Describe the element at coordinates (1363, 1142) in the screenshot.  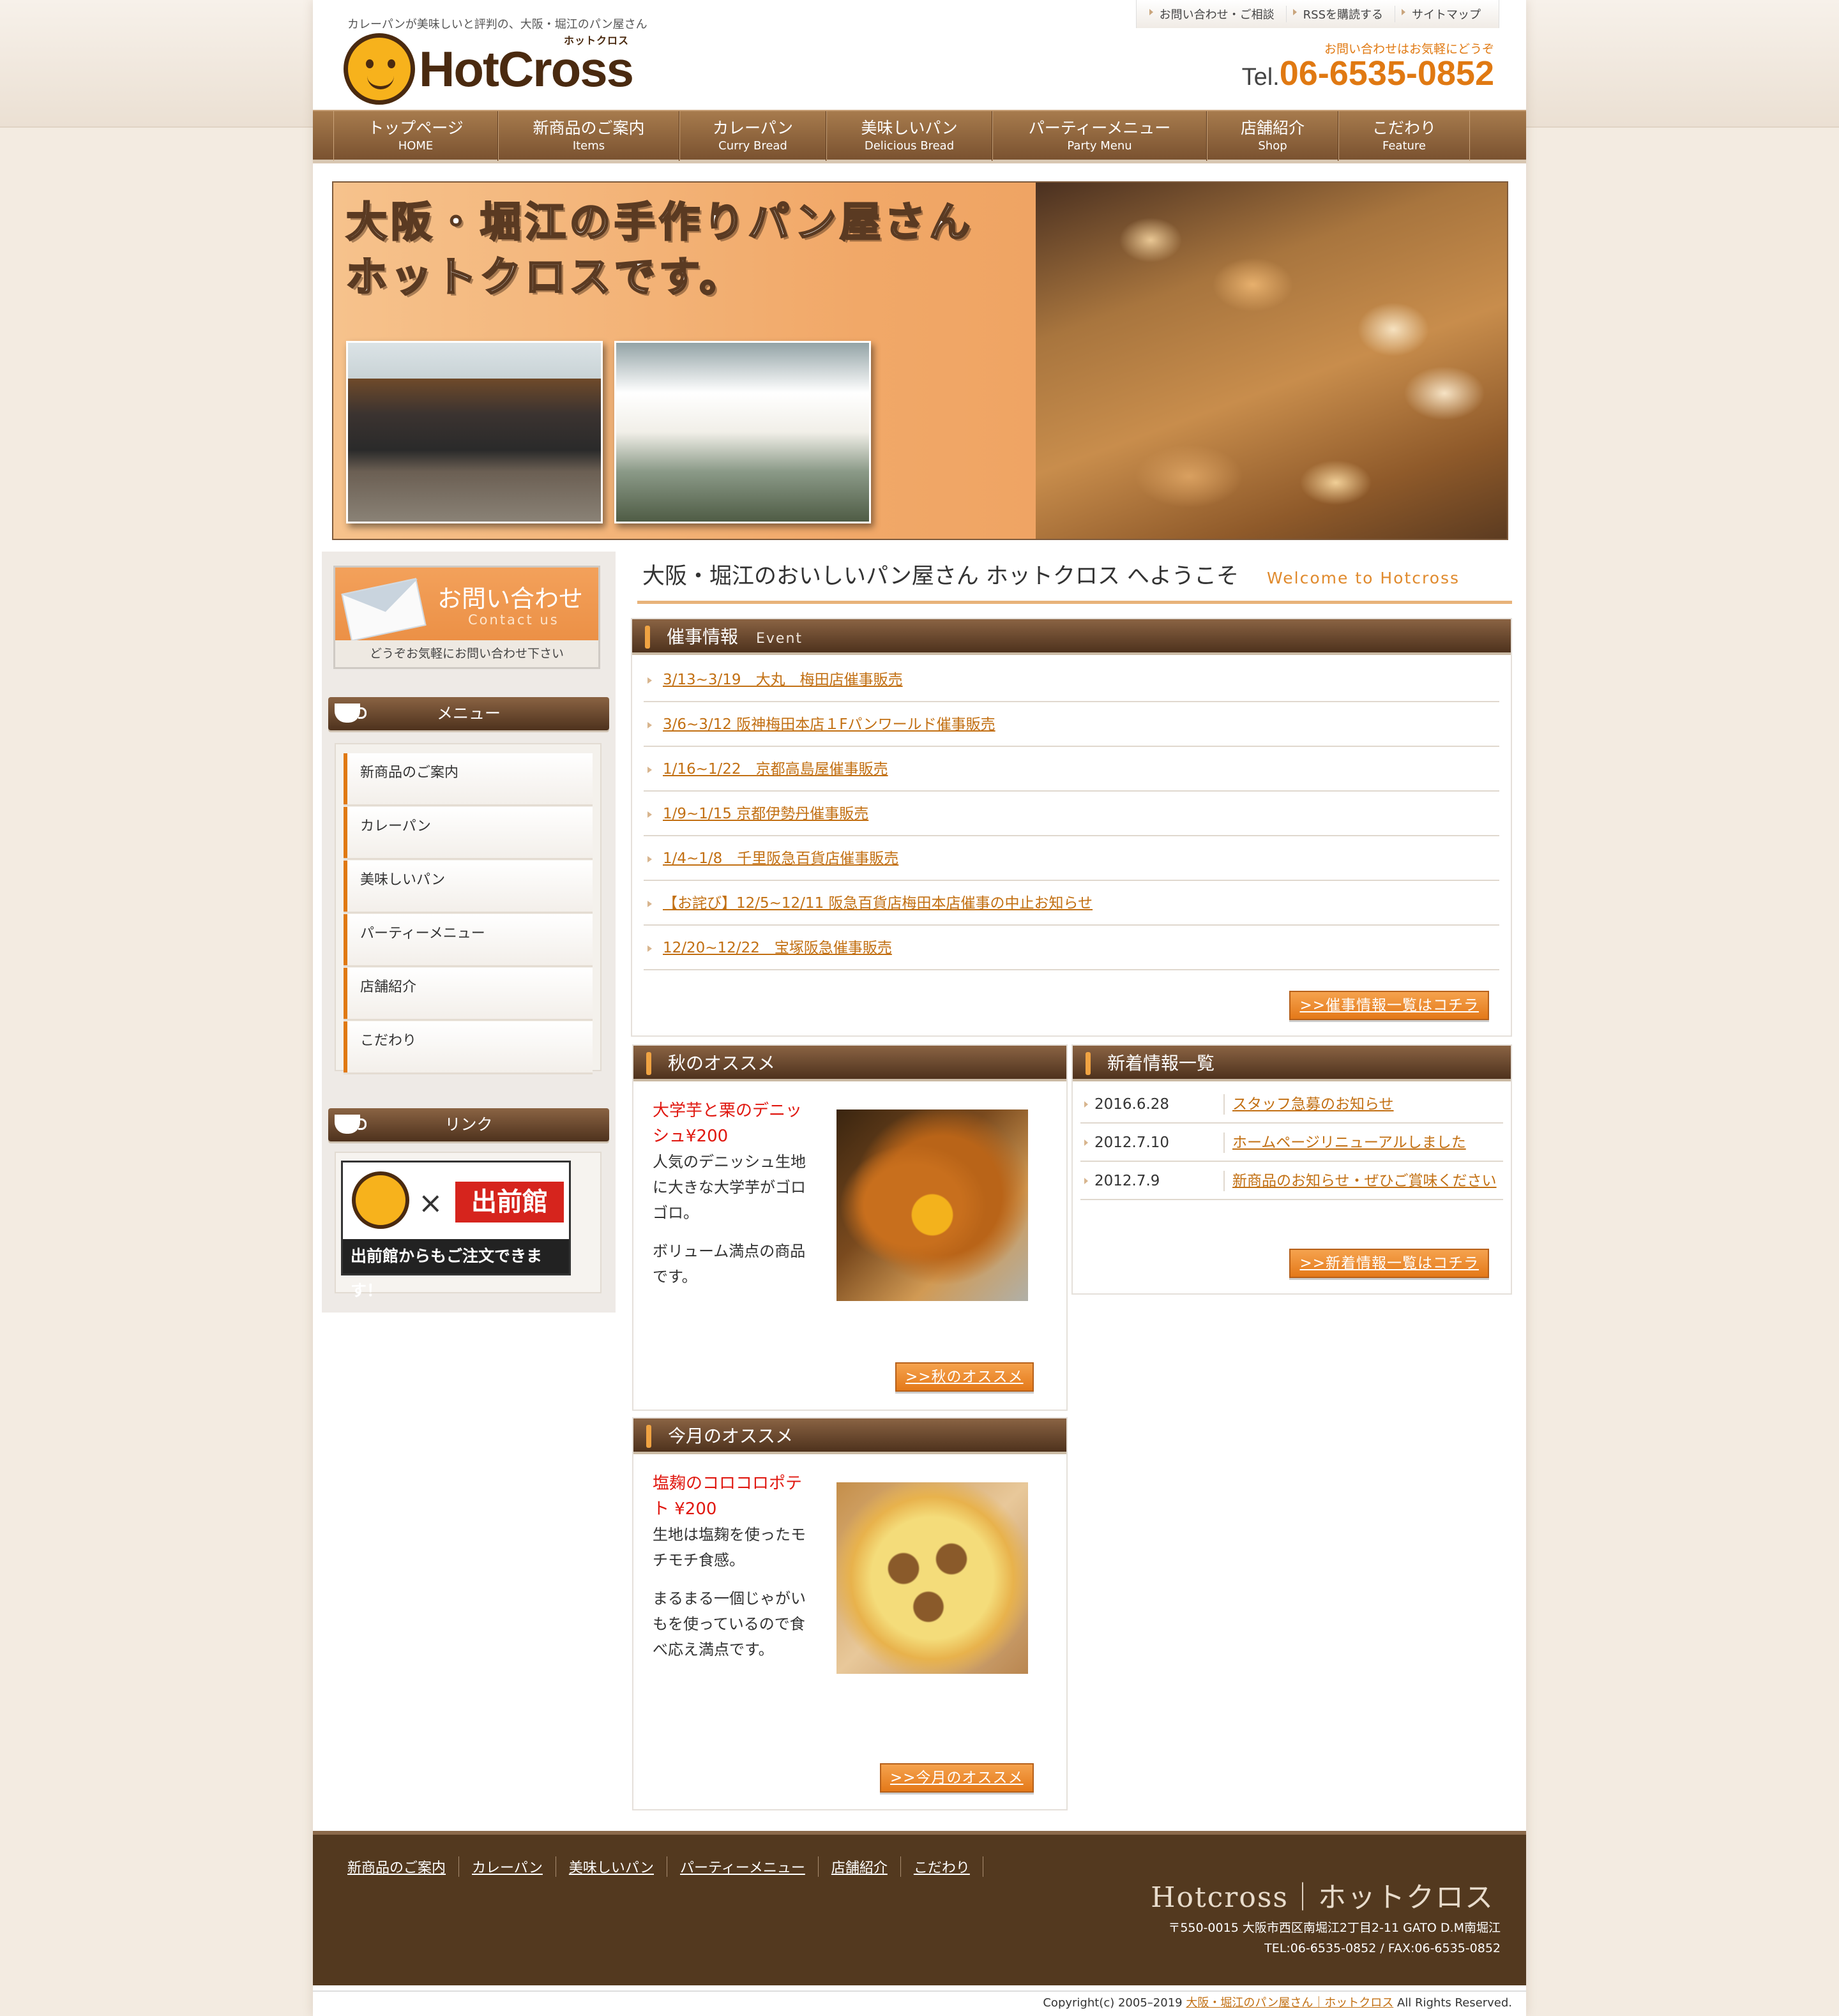
I see `news-link: ホームページリニューアルしました` at that location.